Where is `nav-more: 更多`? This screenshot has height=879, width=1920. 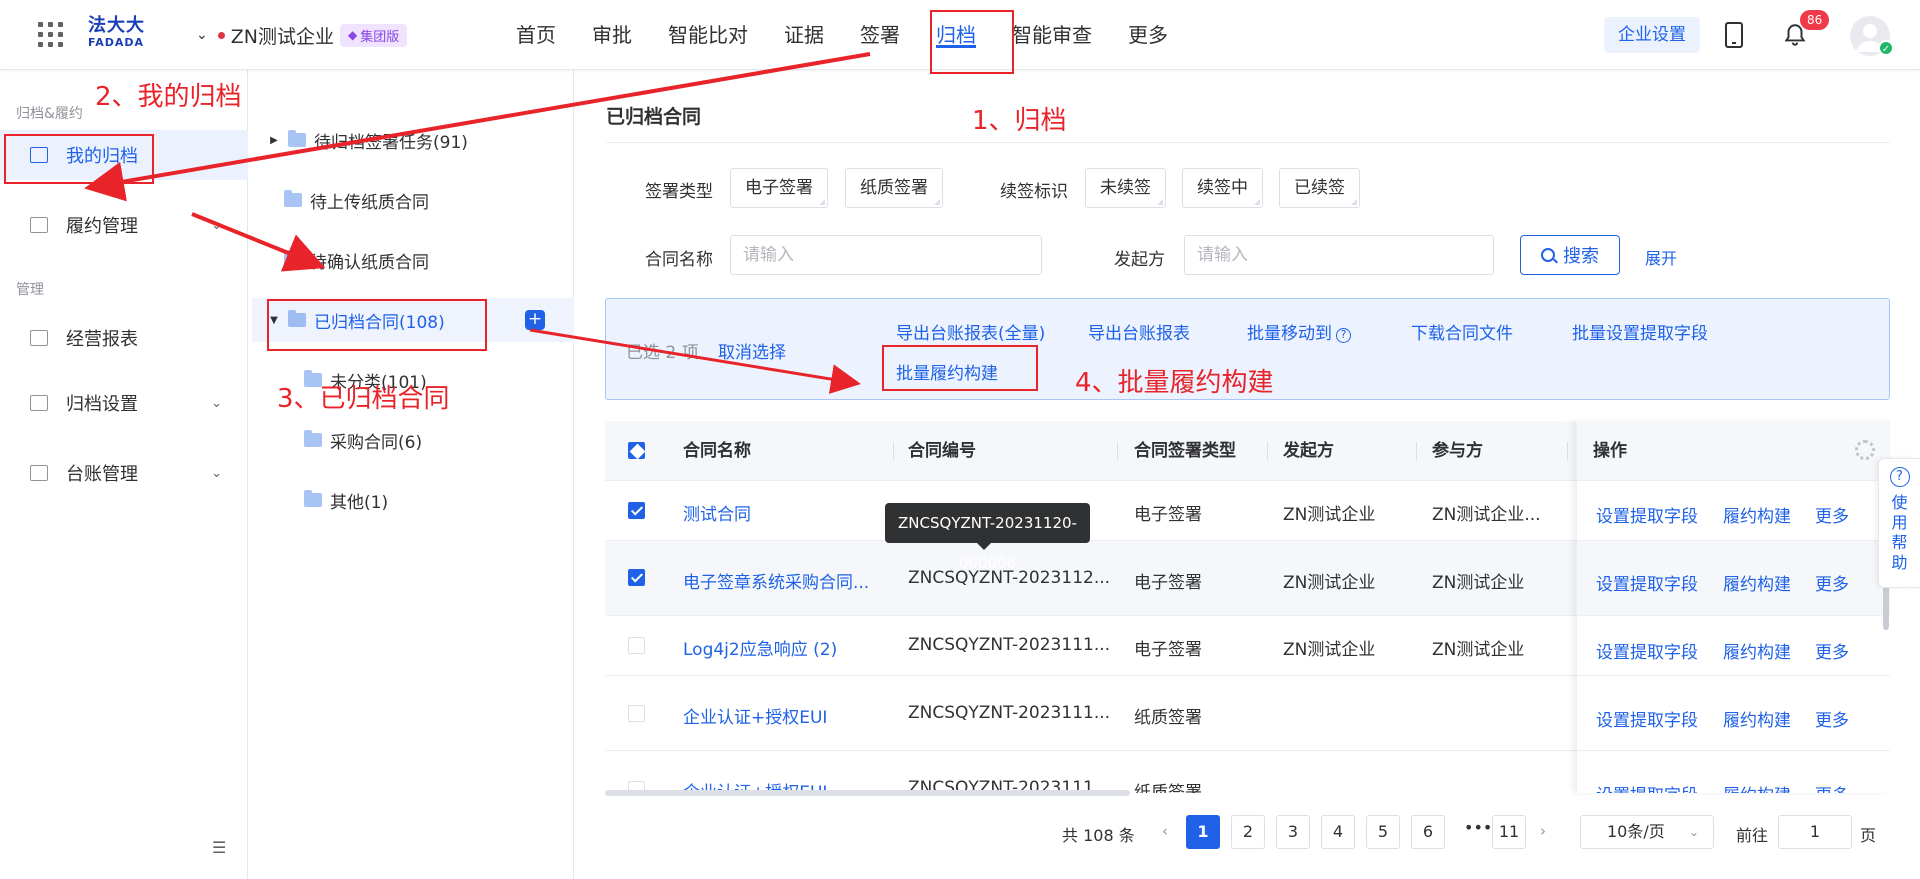
nav-more: 更多 is located at coordinates (1148, 35).